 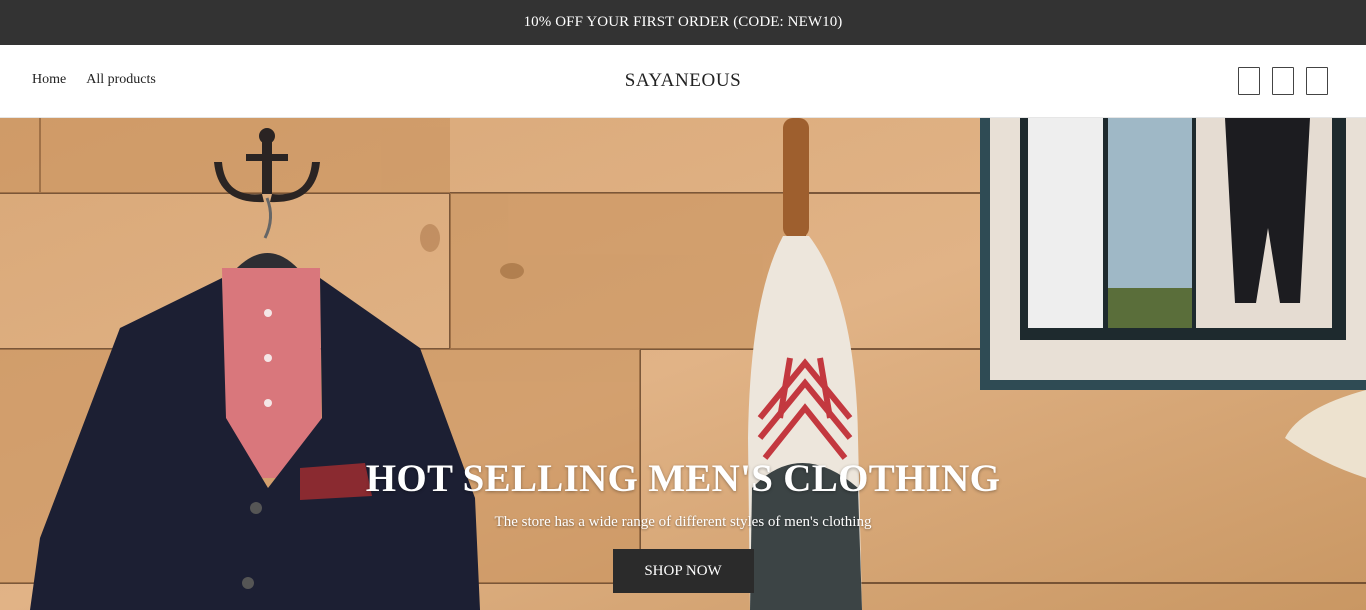 I want to click on announcement-bar: 10% OFF YOUR FIRST ORDER (CODE: NEW10), so click(x=683, y=22).